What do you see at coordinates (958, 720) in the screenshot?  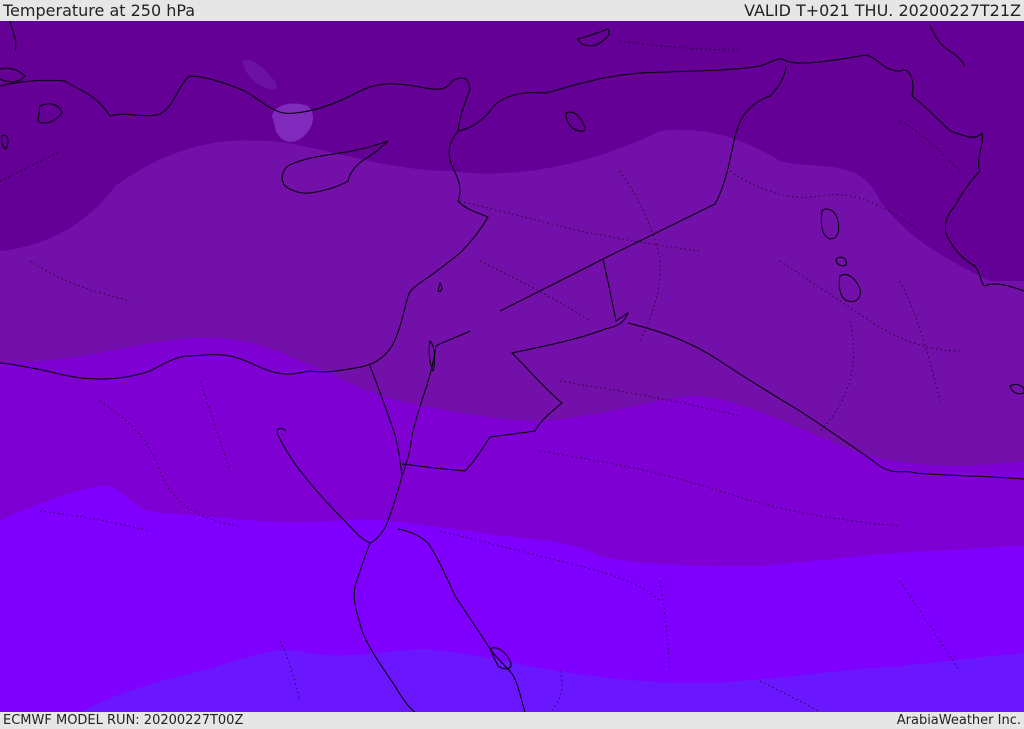 I see `credit: ArabiaWeather Inc.` at bounding box center [958, 720].